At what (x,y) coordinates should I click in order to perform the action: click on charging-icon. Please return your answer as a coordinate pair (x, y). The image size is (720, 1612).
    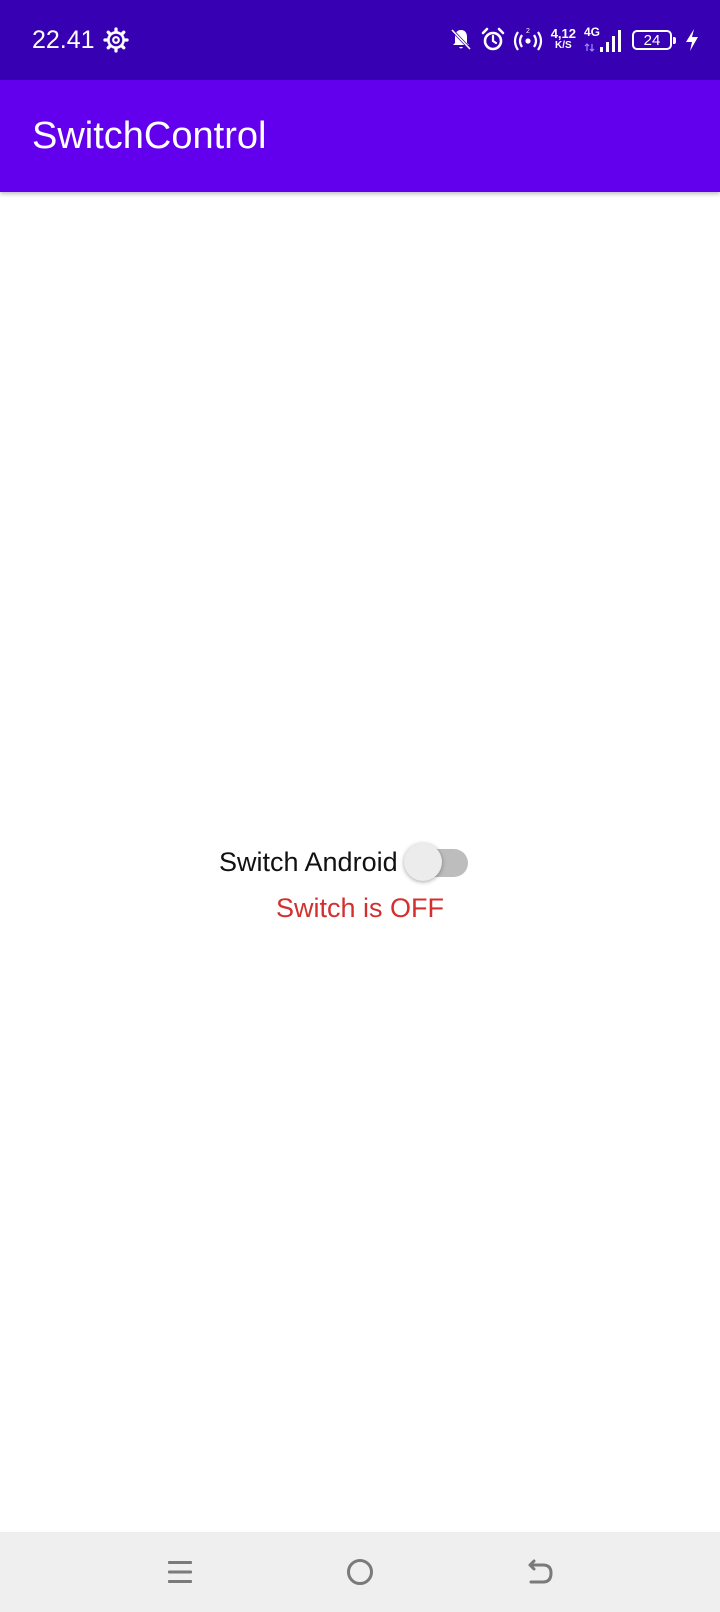
    Looking at the image, I should click on (692, 40).